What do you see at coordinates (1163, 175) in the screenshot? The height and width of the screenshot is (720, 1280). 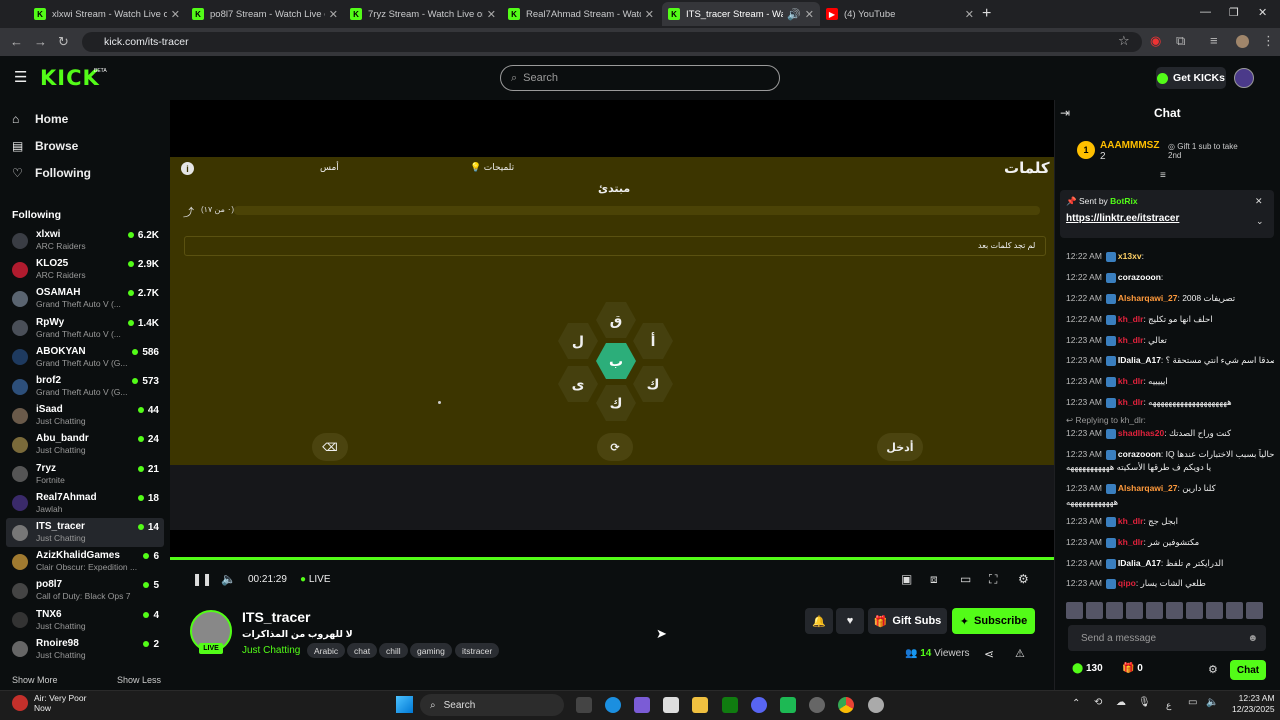 I see `expand-leaderboard-icon: ≡` at bounding box center [1163, 175].